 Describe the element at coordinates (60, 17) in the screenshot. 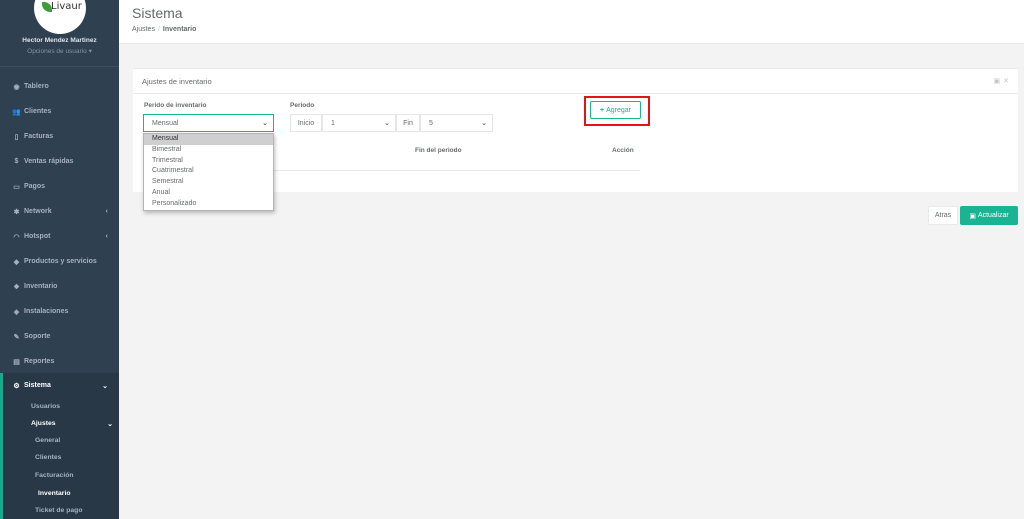

I see `logo: Livaur` at that location.